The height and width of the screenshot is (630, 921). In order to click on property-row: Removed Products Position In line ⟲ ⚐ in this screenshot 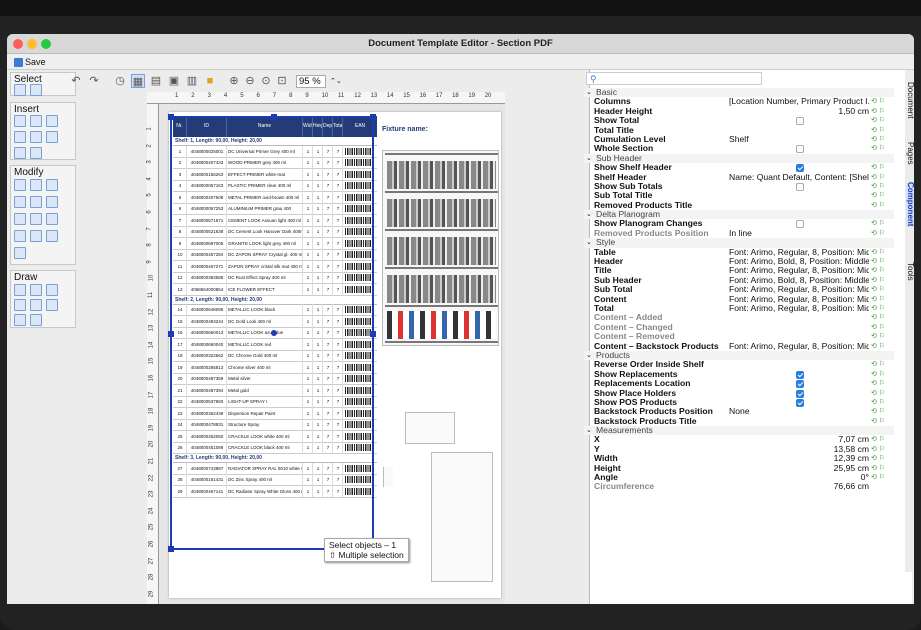, I will do `click(739, 233)`.